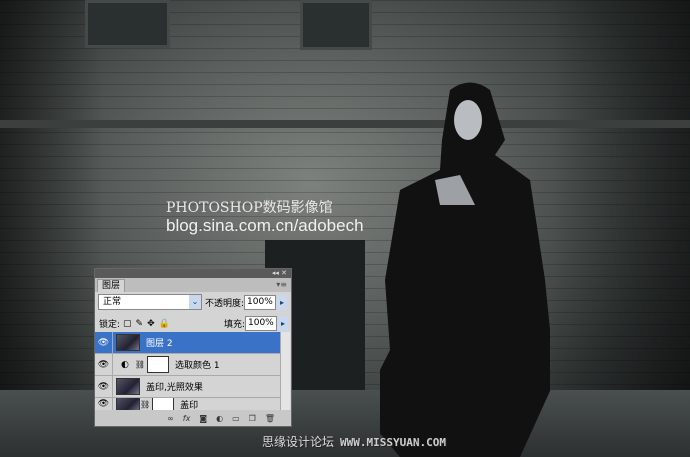 The height and width of the screenshot is (457, 690). What do you see at coordinates (110, 325) in the screenshot?
I see `lock-label: 锁定:` at bounding box center [110, 325].